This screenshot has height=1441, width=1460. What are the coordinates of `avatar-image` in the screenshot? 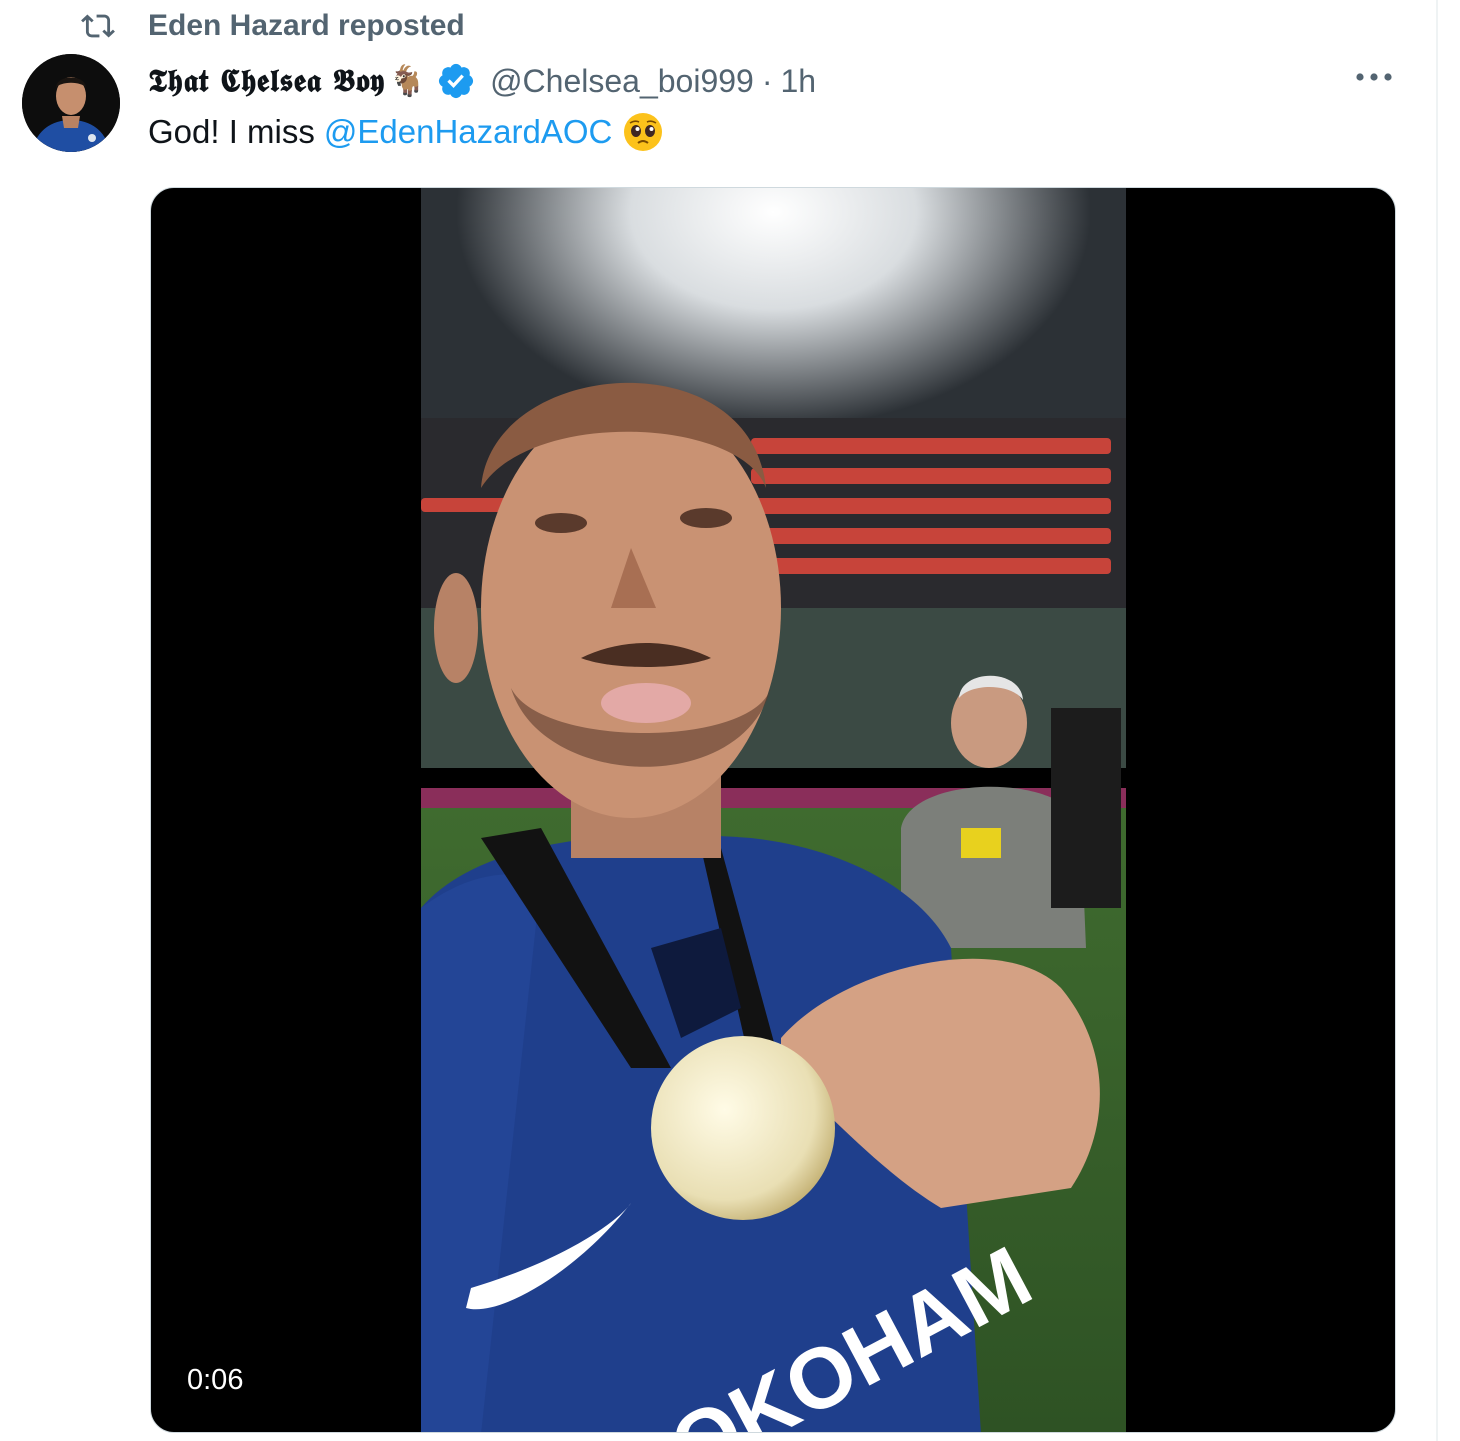 It's located at (71, 103).